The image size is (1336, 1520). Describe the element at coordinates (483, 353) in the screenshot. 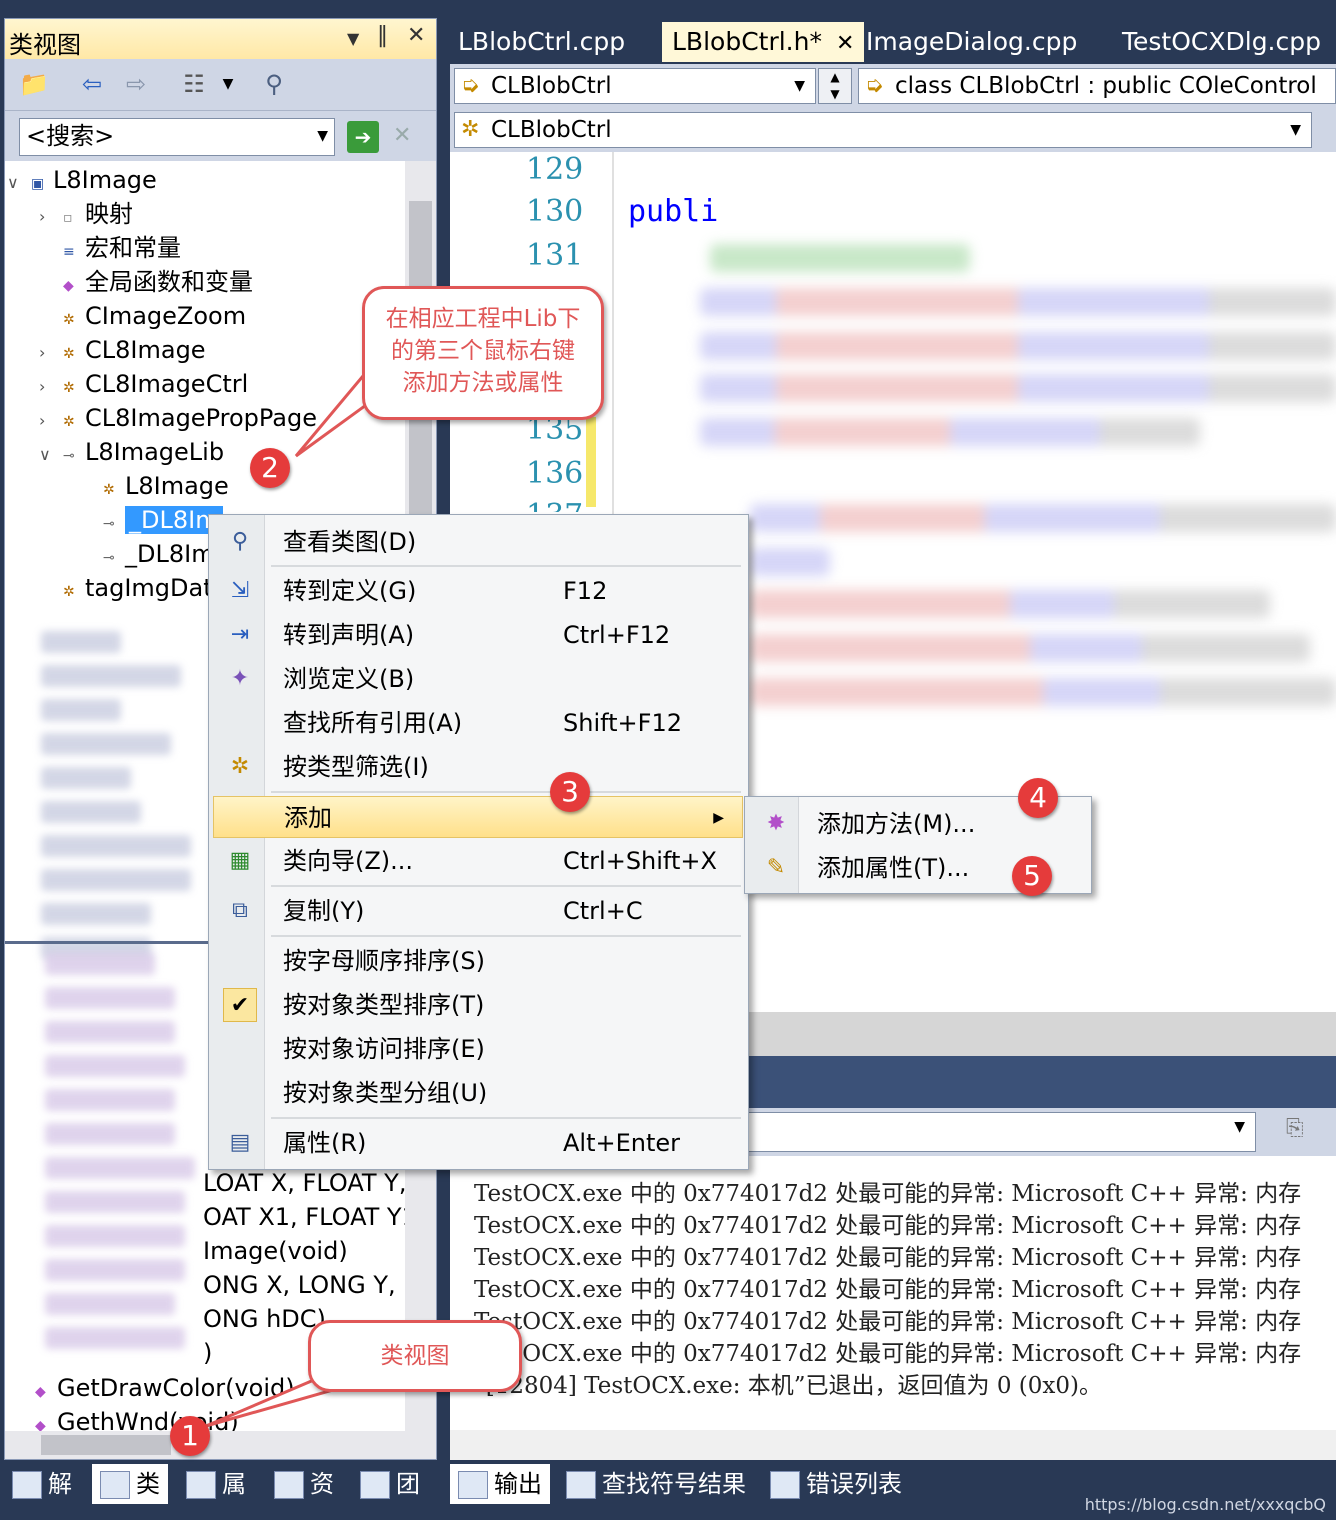

I see `callout-lib-hint: 在相应工程中Lib下的第三个鼠标右键添加方法或属性` at that location.